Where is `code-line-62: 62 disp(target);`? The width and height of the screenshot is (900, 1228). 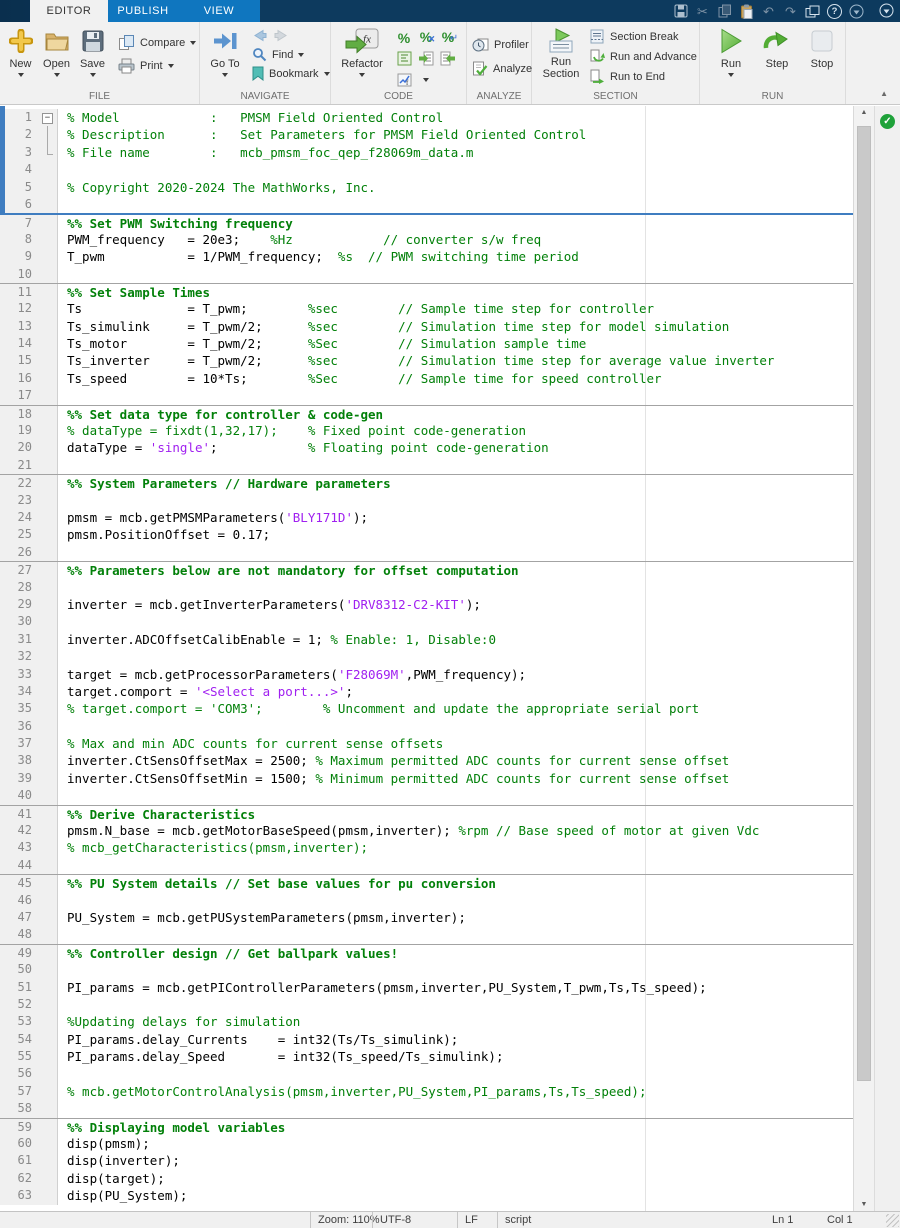
code-line-62: 62 disp(target); is located at coordinates (426, 1178).